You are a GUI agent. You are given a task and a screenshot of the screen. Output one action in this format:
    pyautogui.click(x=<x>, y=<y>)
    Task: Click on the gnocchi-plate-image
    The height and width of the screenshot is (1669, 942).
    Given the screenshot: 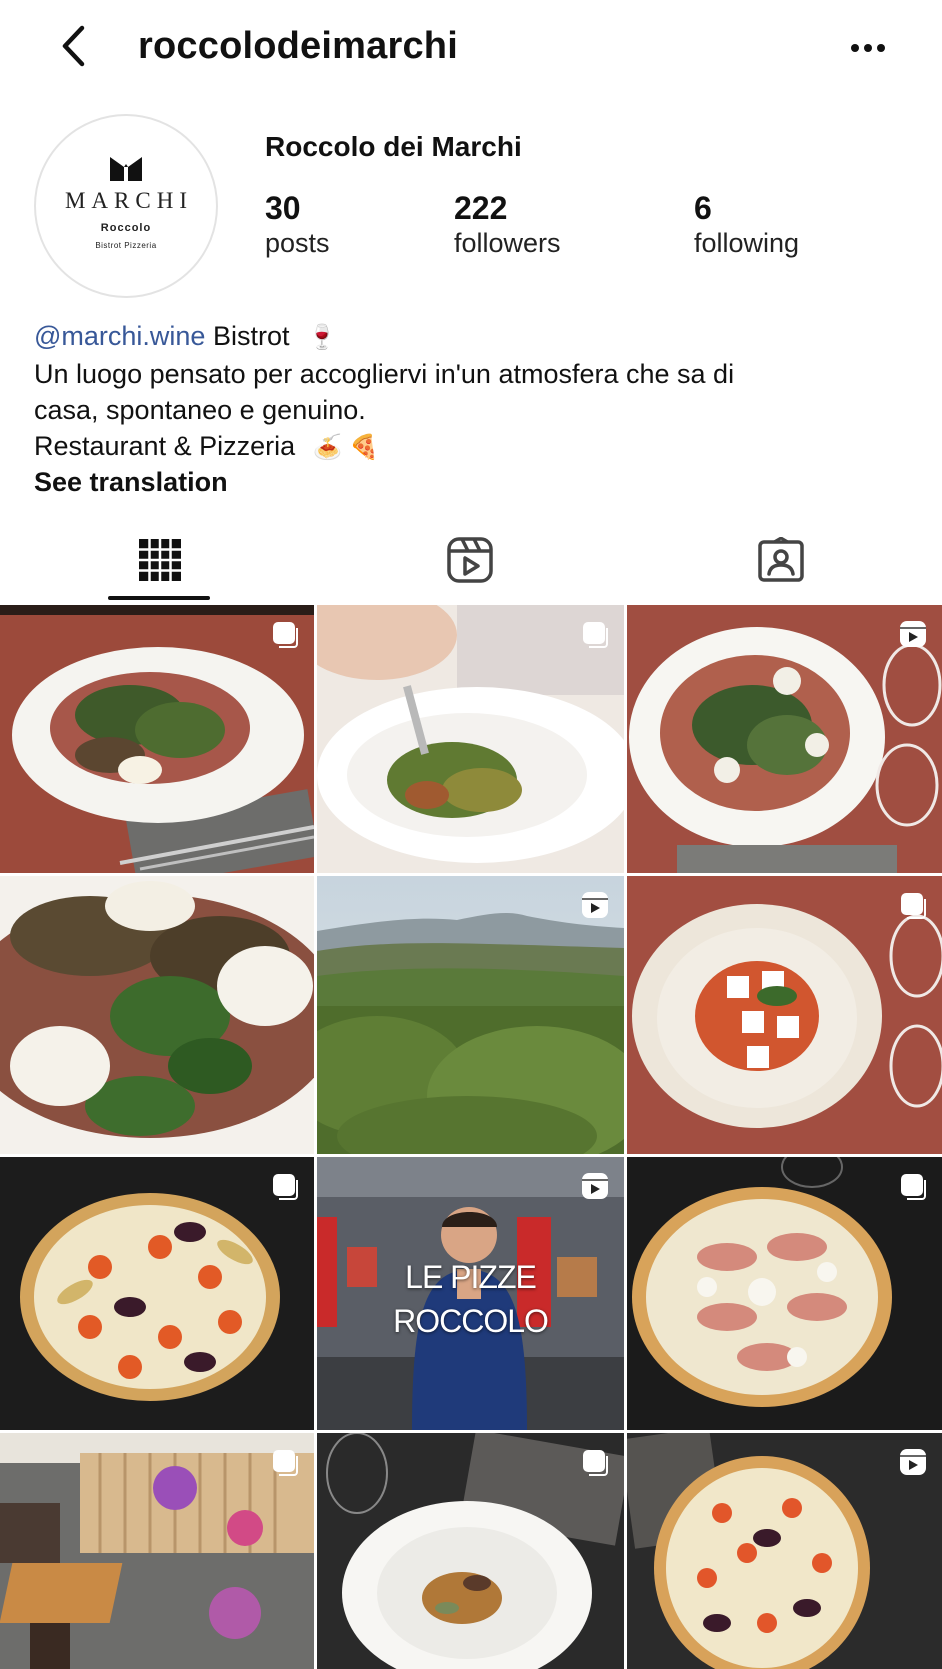 What is the action you would take?
    pyautogui.click(x=470, y=739)
    